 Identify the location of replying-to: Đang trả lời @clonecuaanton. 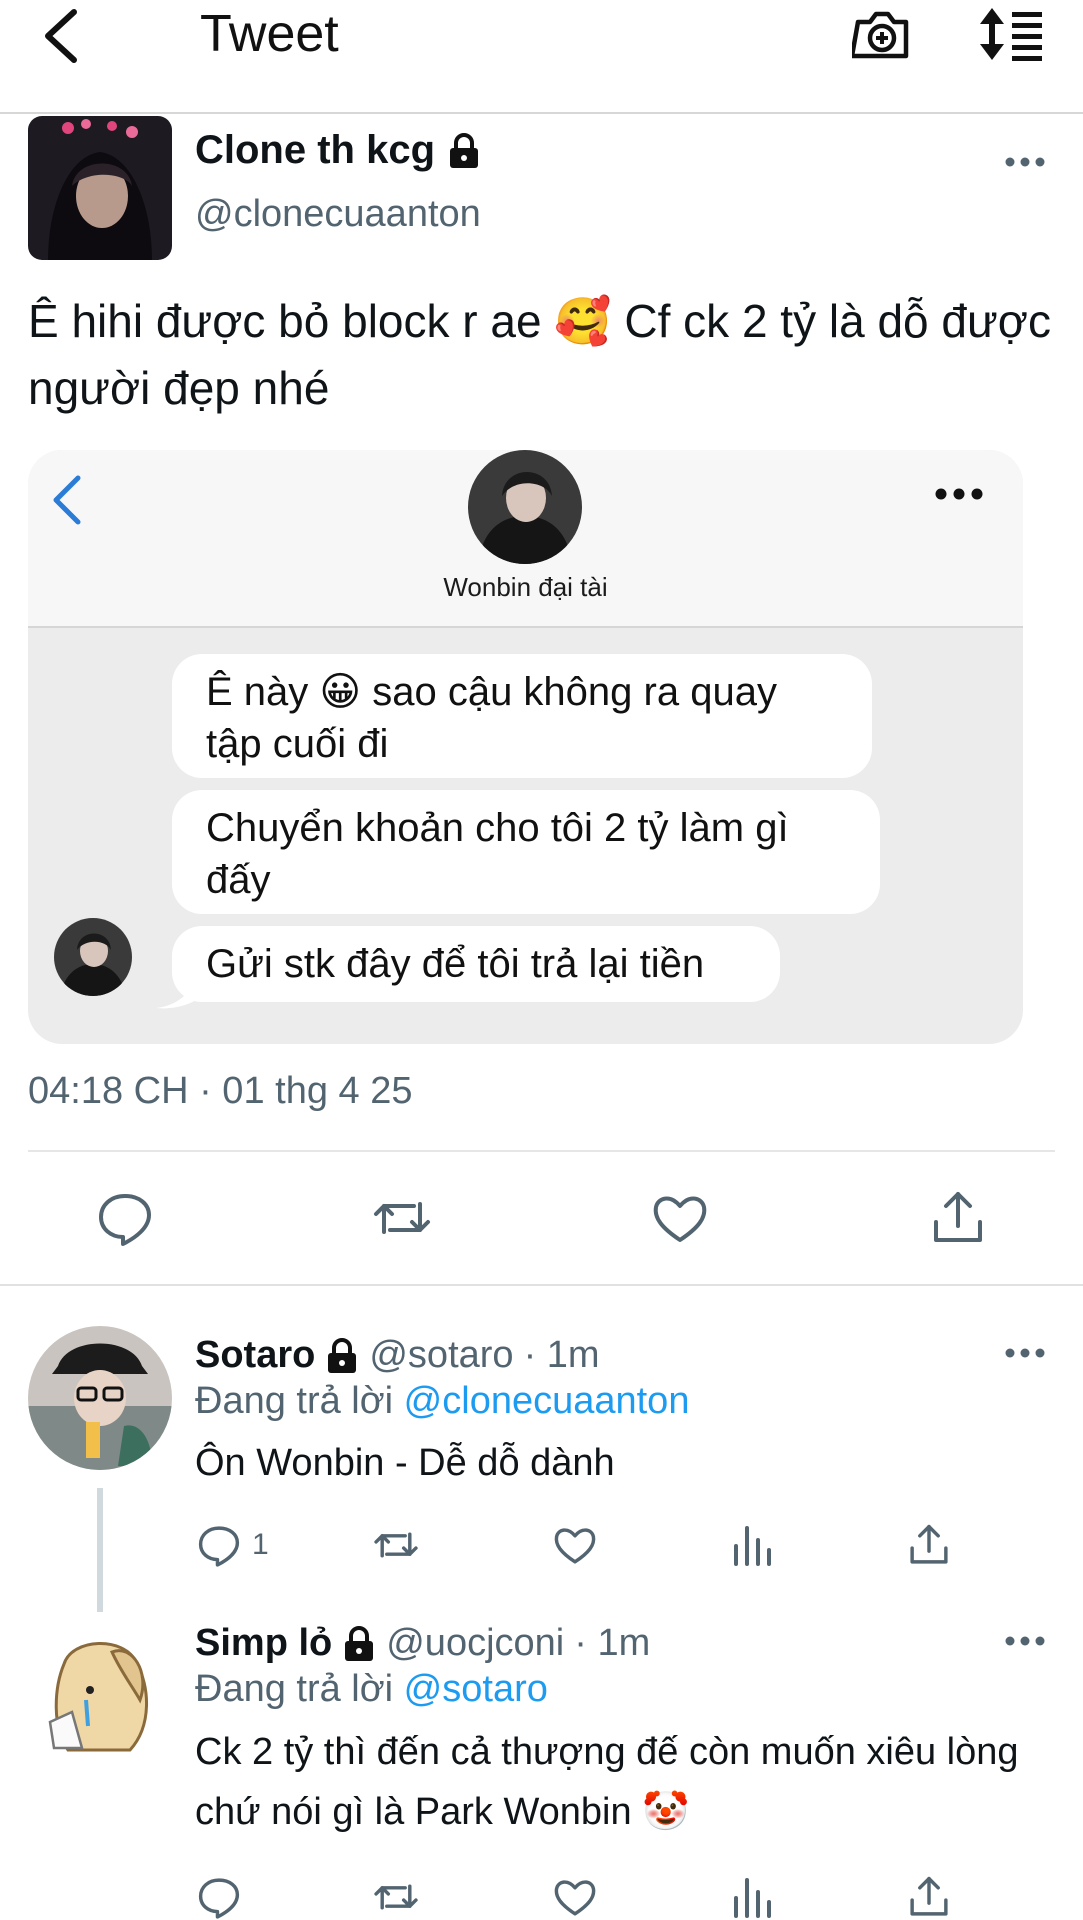
(442, 1401).